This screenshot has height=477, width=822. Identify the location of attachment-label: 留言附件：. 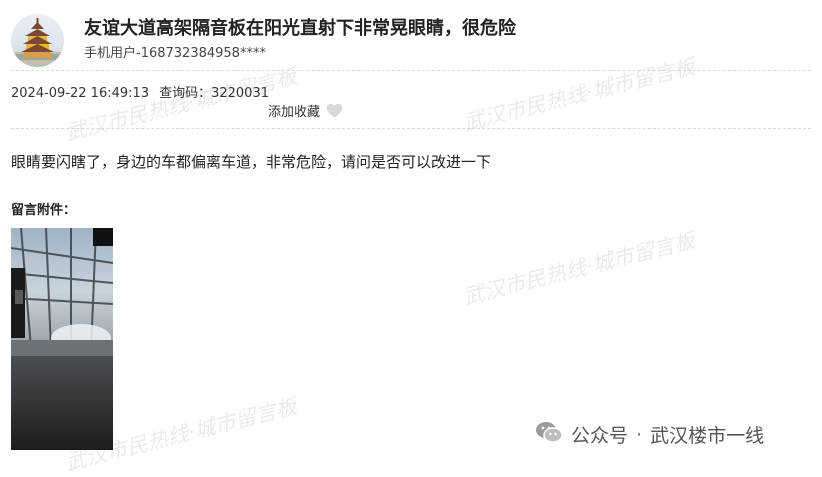
(44, 210).